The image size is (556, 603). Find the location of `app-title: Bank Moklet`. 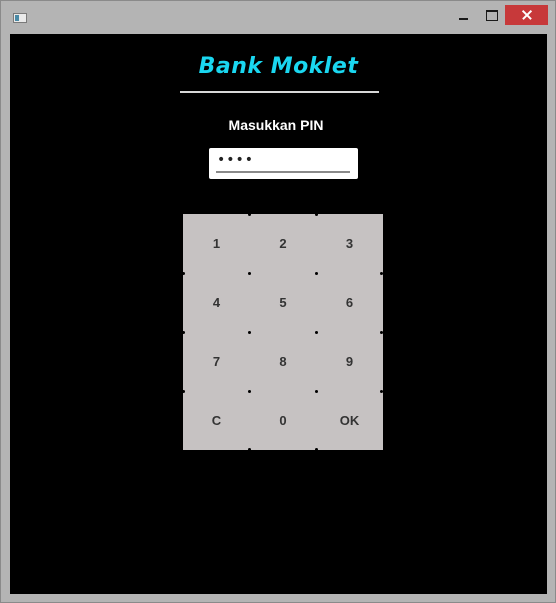

app-title: Bank Moklet is located at coordinates (278, 66).